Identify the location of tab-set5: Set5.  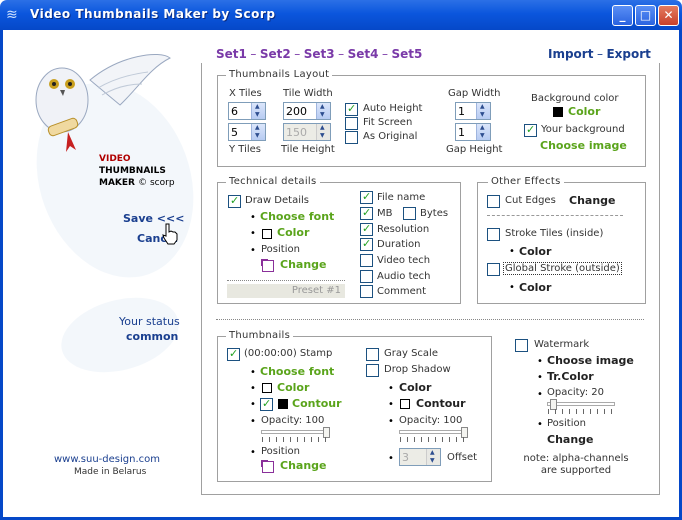
(407, 54).